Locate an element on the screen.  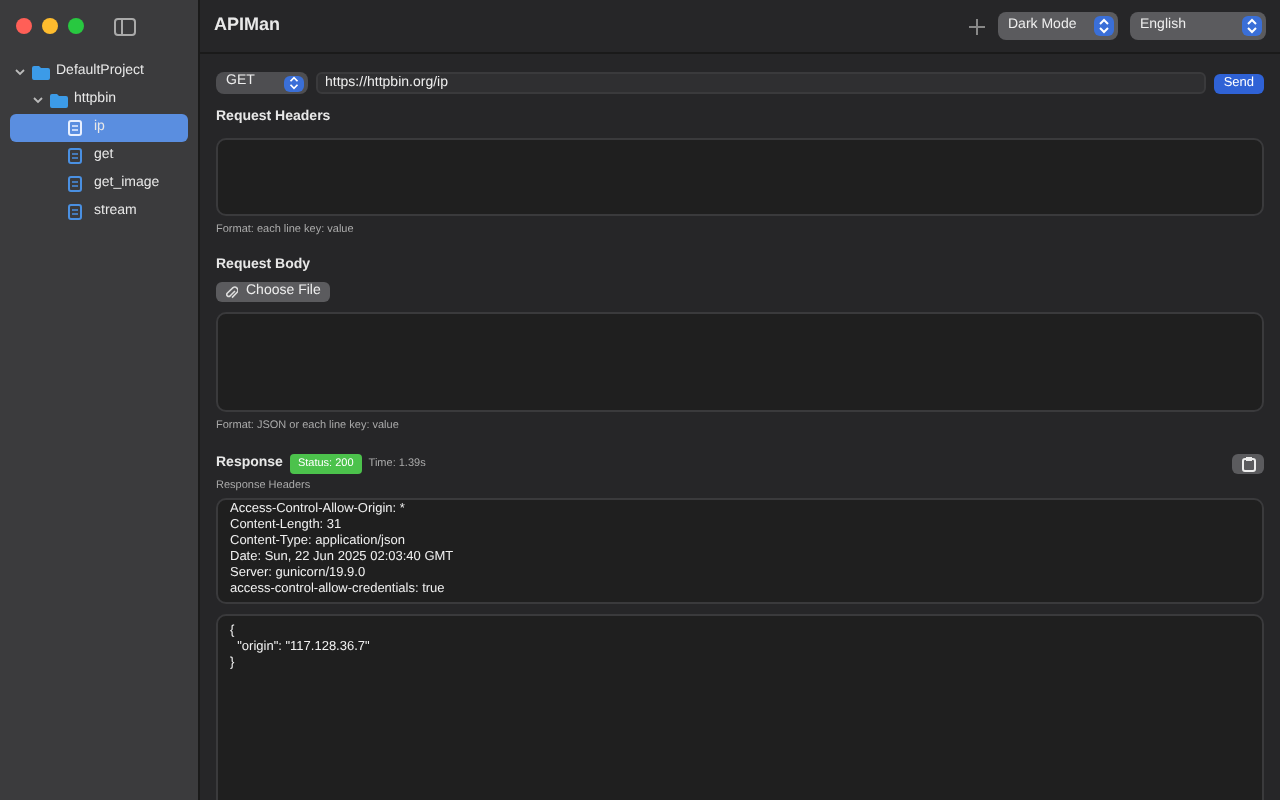
close-button is located at coordinates (24, 26).